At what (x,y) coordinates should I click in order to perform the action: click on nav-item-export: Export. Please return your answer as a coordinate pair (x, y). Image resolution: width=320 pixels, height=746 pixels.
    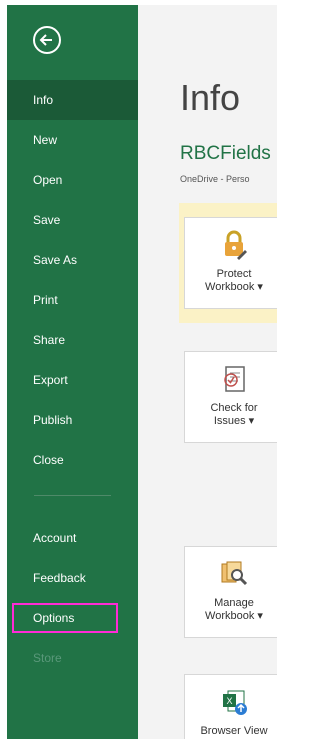
    Looking at the image, I should click on (72, 380).